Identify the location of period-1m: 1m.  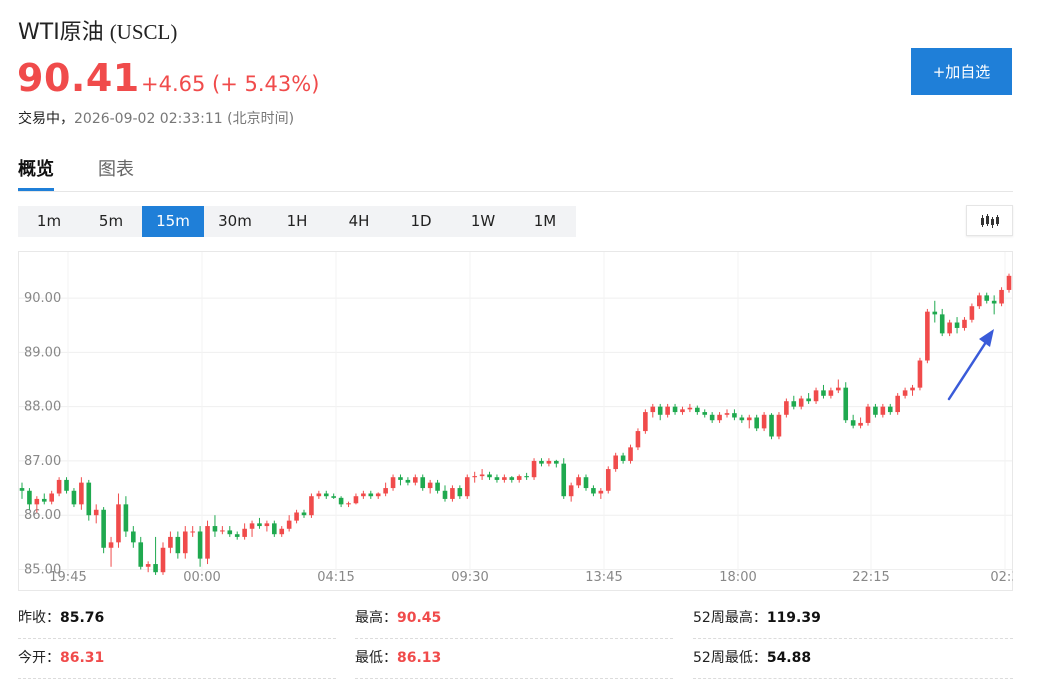
(49, 221).